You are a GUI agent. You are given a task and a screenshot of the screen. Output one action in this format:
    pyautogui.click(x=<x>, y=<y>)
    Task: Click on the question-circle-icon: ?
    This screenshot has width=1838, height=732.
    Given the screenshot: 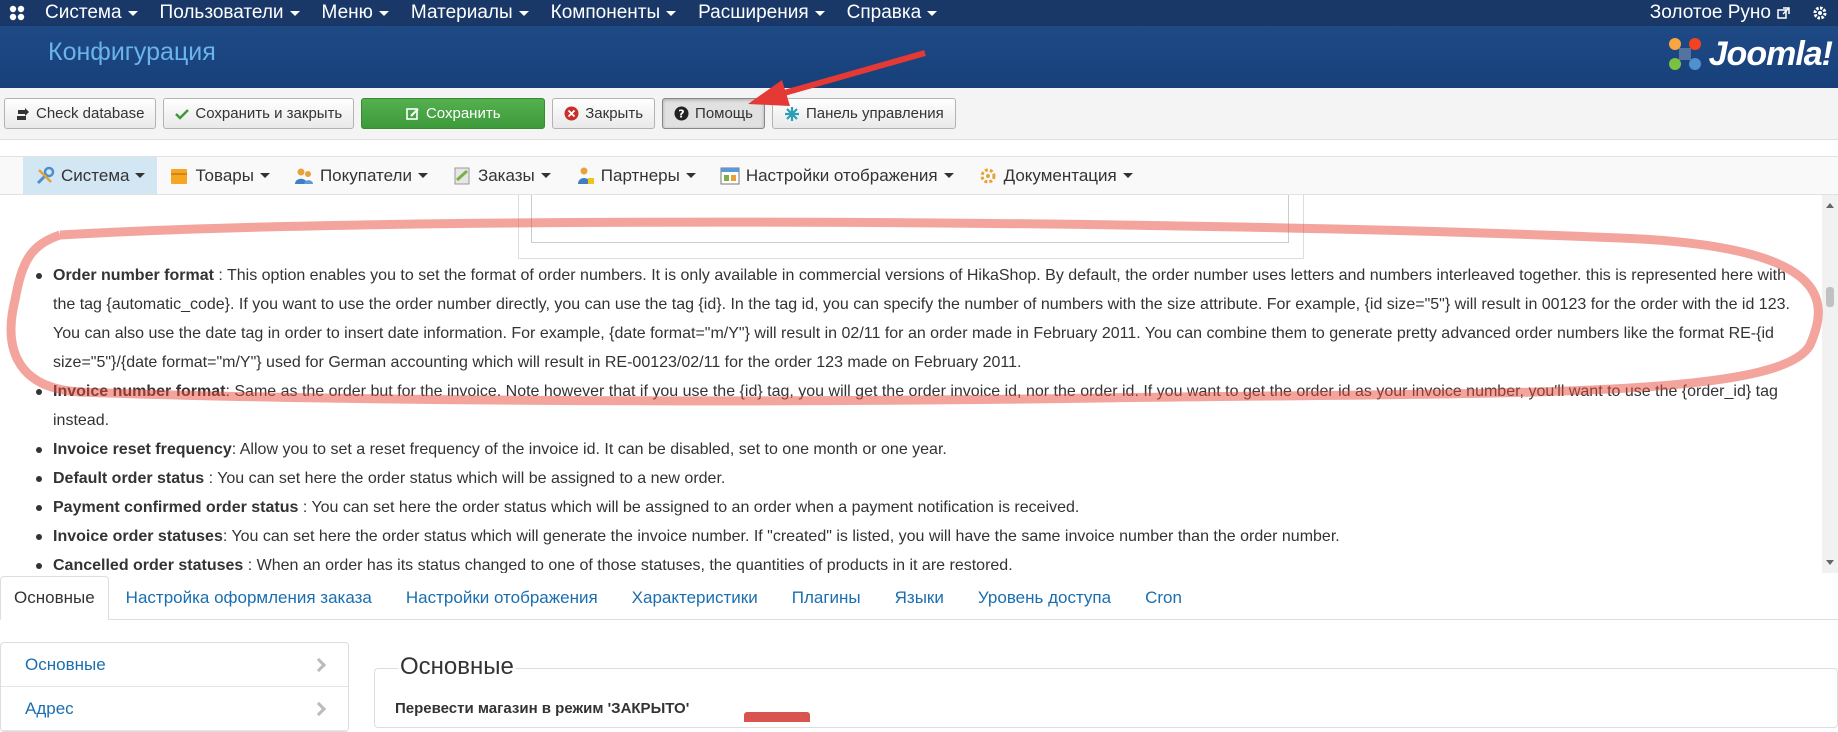 What is the action you would take?
    pyautogui.click(x=681, y=113)
    